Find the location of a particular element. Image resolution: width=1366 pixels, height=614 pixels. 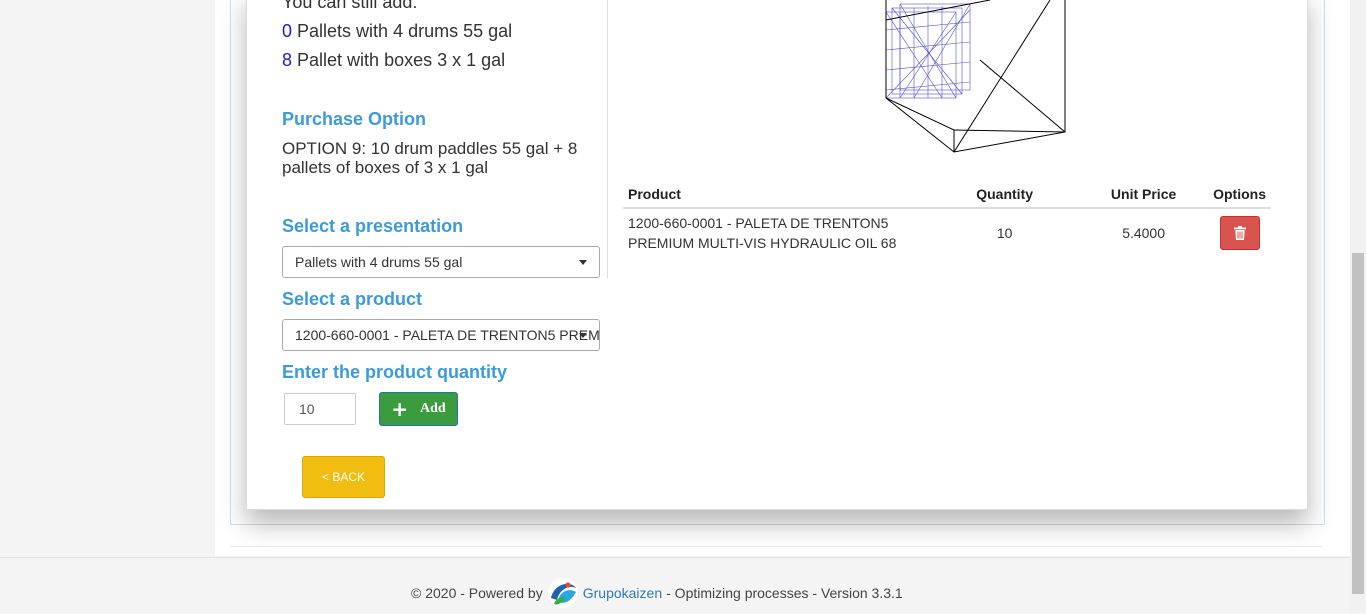

footer-prefix: © 2020 - Powered by is located at coordinates (477, 593).